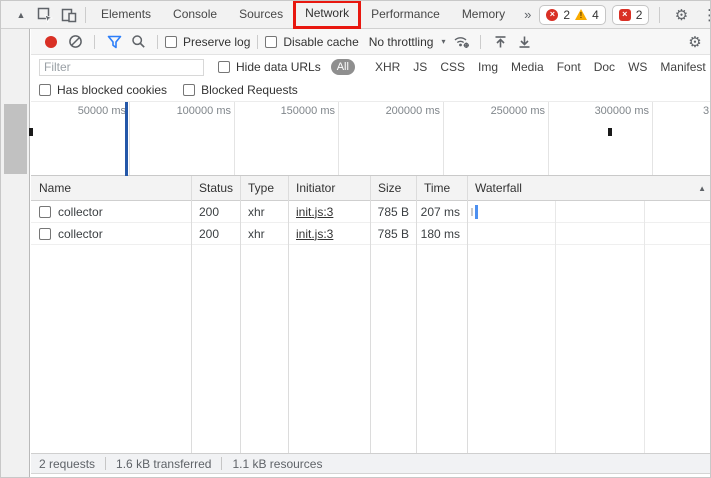  I want to click on request-status: 200, so click(209, 211).